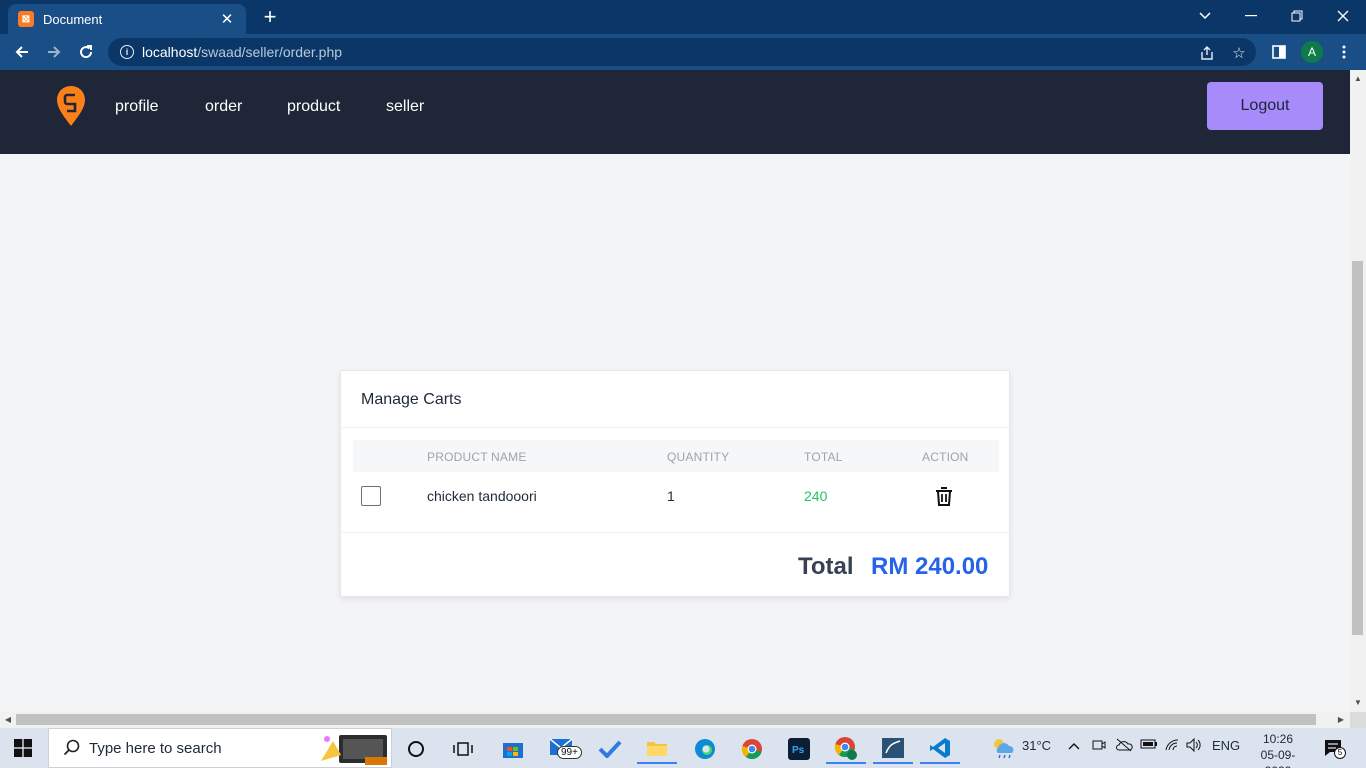 The width and height of the screenshot is (1366, 768). What do you see at coordinates (705, 749) in the screenshot?
I see `edge-browser-icon` at bounding box center [705, 749].